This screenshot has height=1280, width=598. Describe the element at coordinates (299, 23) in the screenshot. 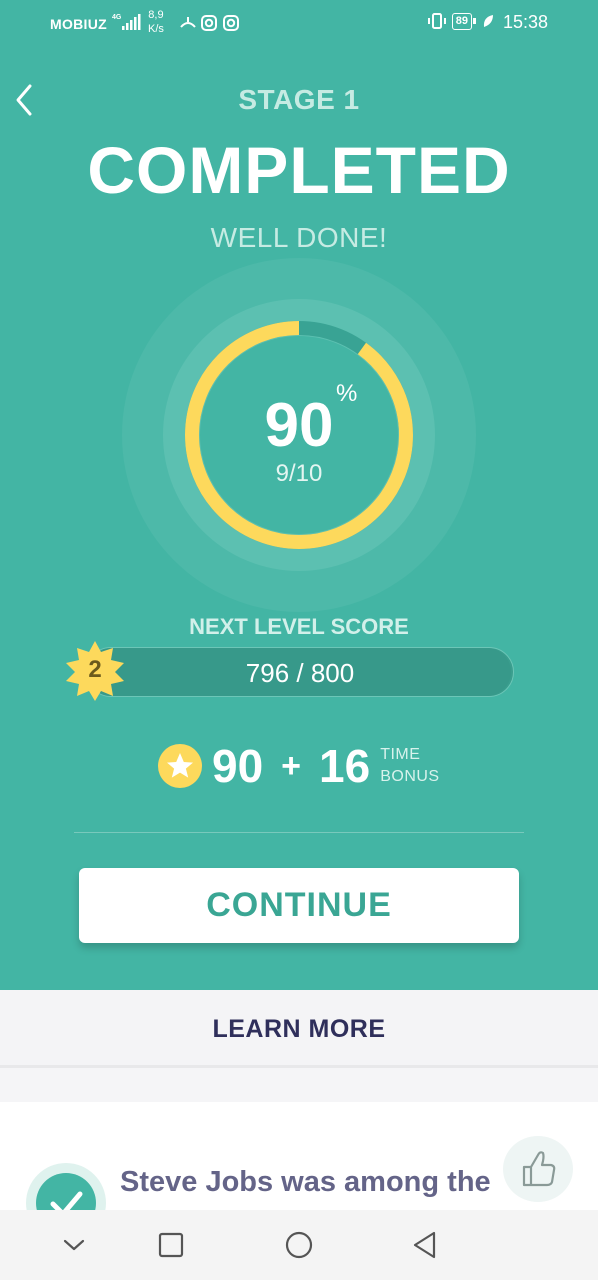

I see `status-bar: MOBIUZ 4G 8,9 K/s 89 15:38` at that location.